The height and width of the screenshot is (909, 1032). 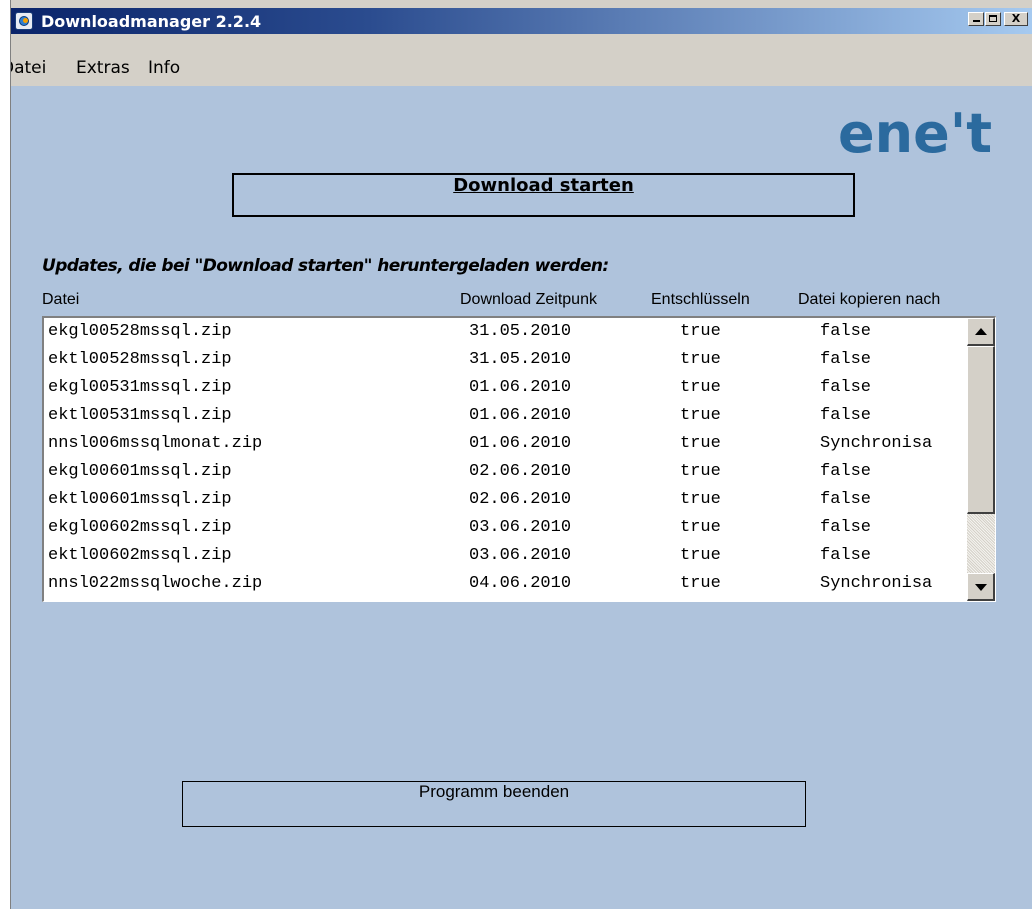 I want to click on list-row: ekgl00602mssql.zip 03.06.2010 true false, so click(x=505, y=532).